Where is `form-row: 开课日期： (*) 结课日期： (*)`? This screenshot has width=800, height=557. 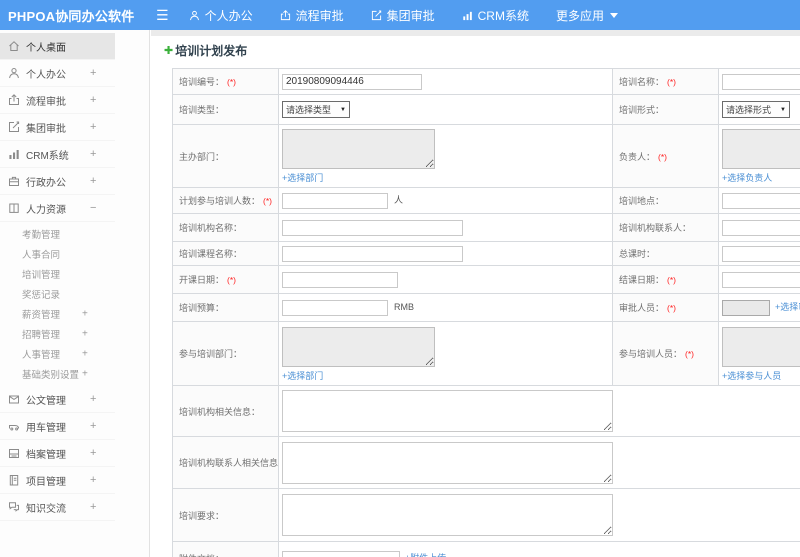 form-row: 开课日期： (*) 结课日期： (*) is located at coordinates (486, 279).